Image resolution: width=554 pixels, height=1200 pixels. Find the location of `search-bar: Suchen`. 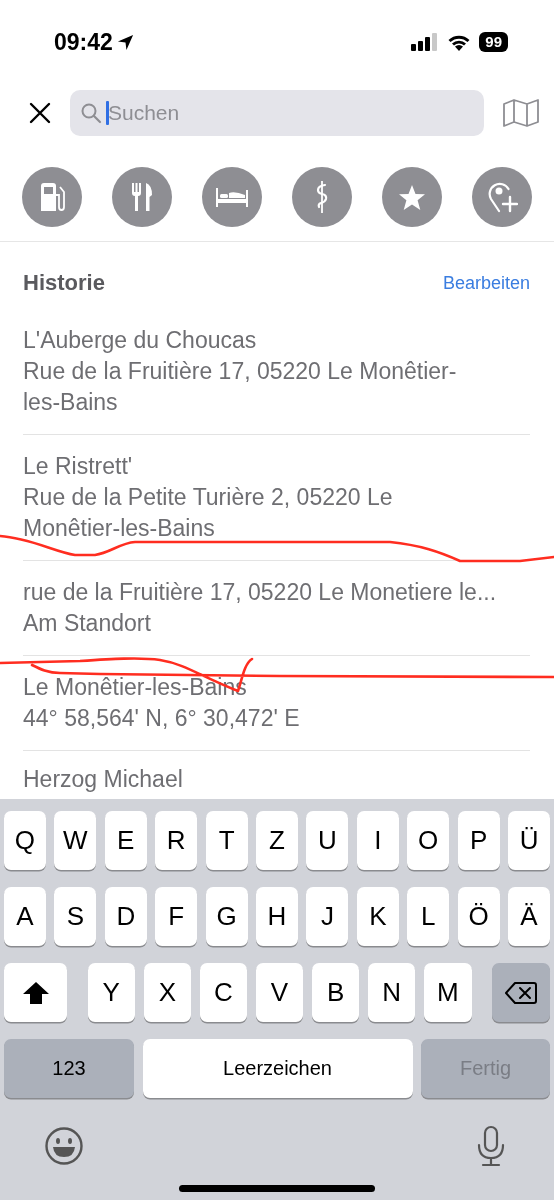

search-bar: Suchen is located at coordinates (277, 113).